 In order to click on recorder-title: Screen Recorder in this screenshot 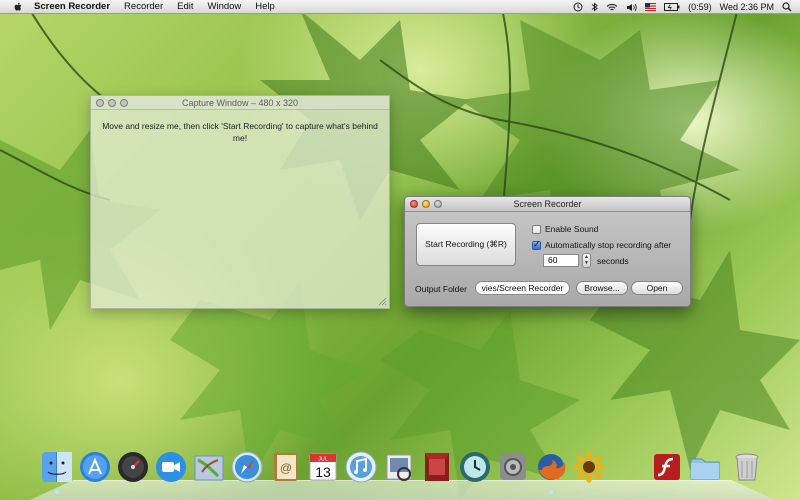, I will do `click(547, 204)`.